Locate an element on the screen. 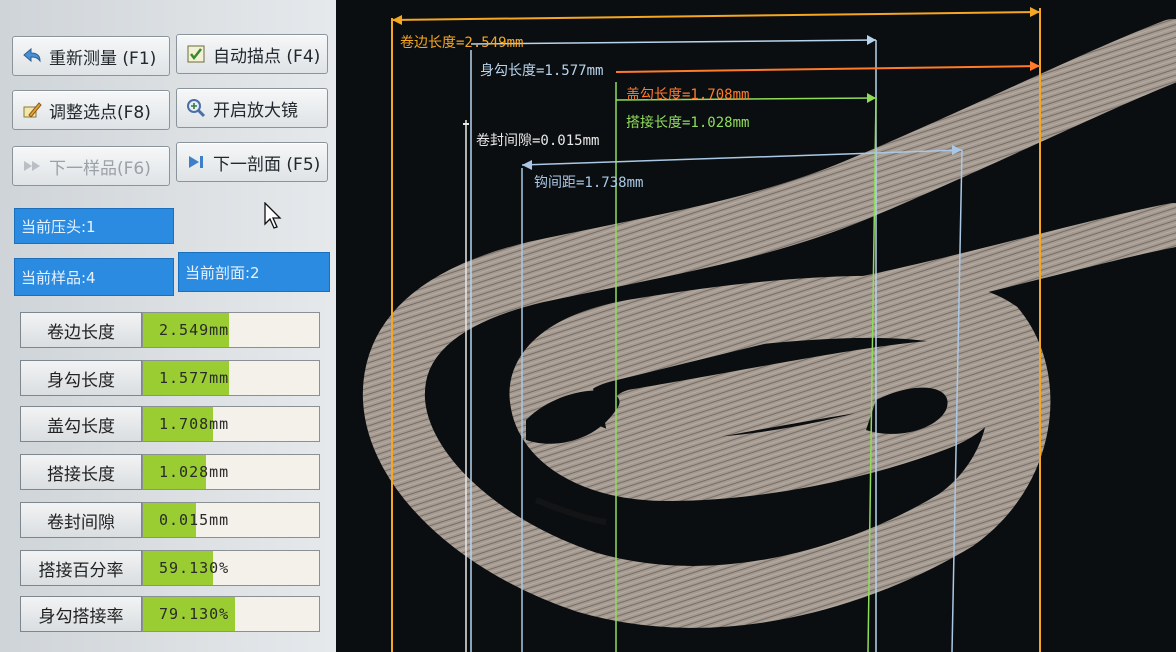 This screenshot has width=1176, height=652. auto-point-label: 自动描点 (F4) is located at coordinates (267, 56).